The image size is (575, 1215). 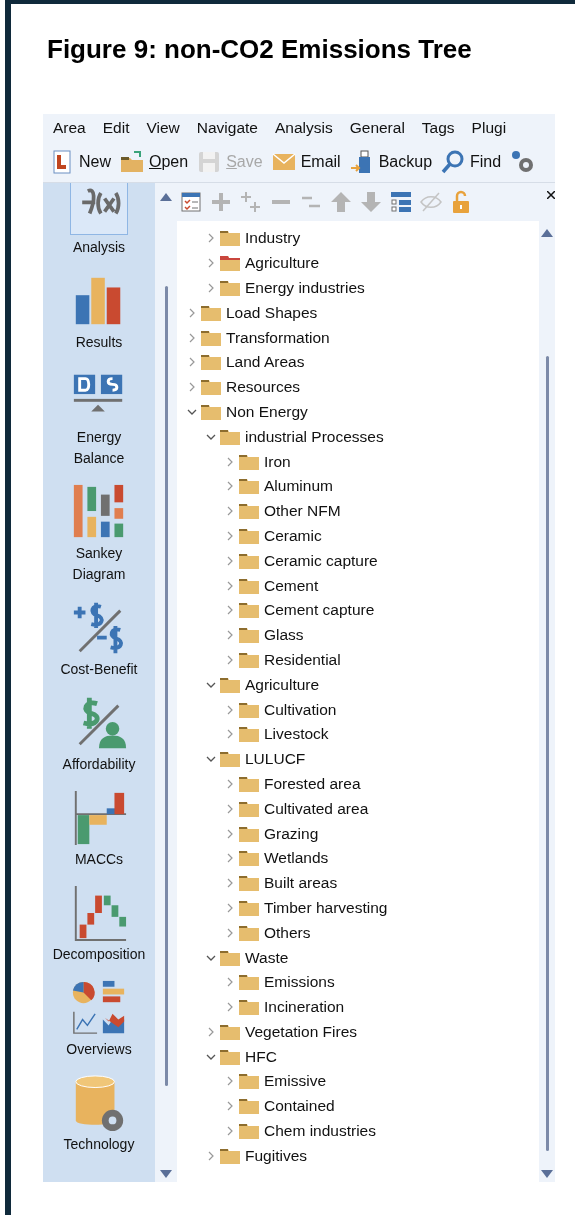 I want to click on checklist-icon, so click(x=191, y=202).